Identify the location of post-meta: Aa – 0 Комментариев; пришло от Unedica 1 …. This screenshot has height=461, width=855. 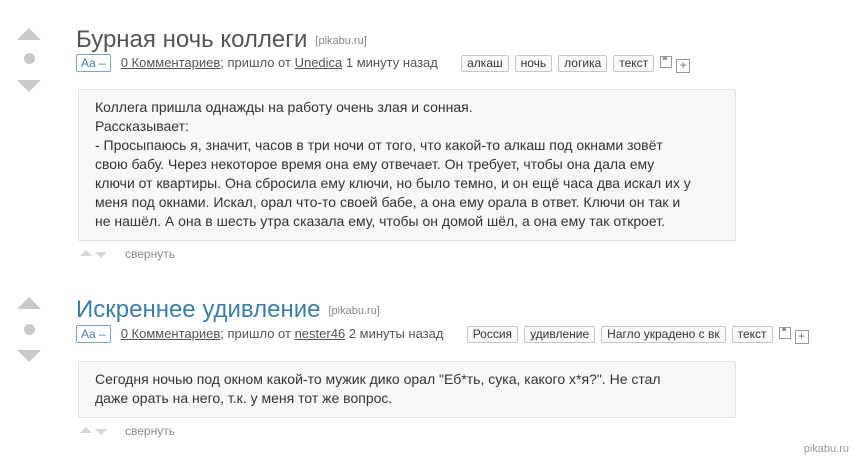
(383, 63).